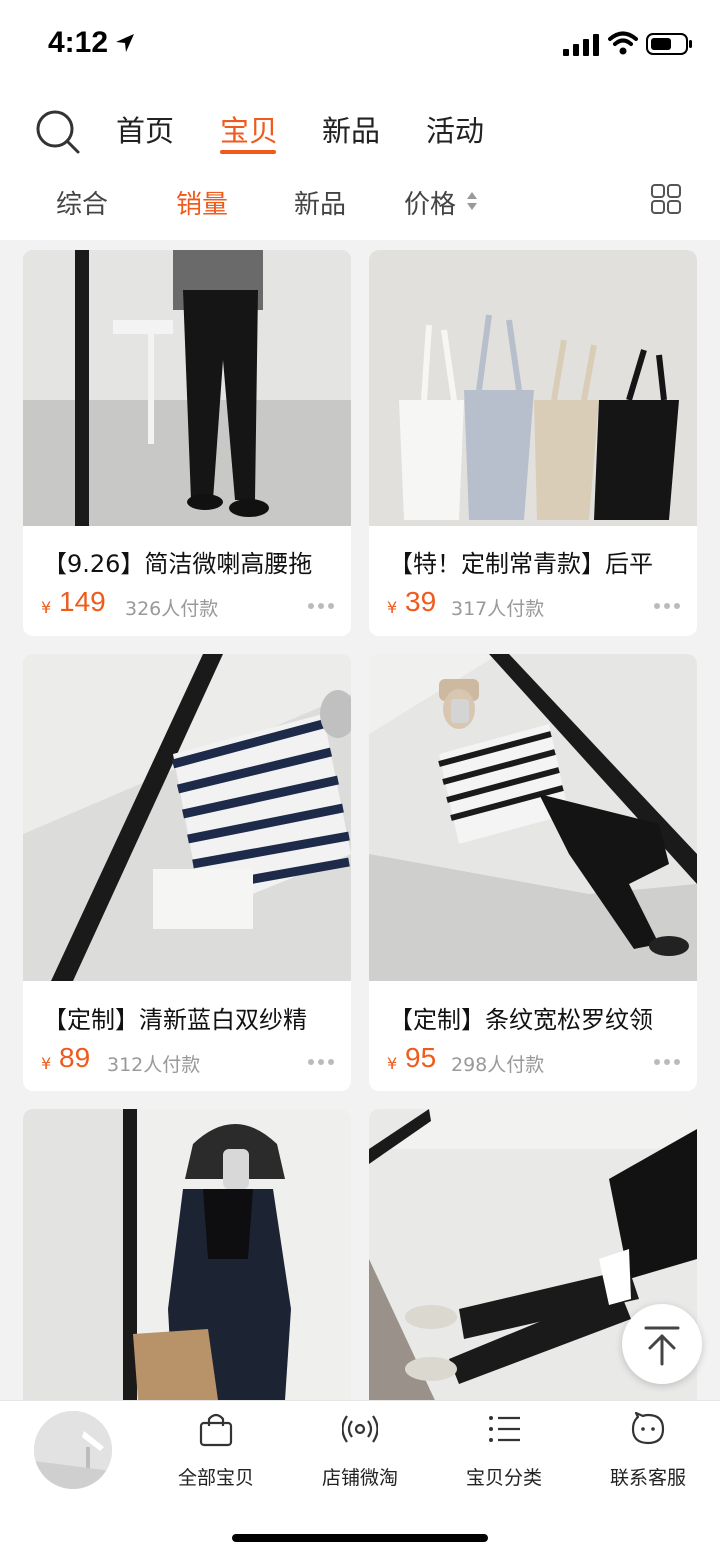 The width and height of the screenshot is (720, 1559). What do you see at coordinates (455, 129) in the screenshot?
I see `tab-events: 活动` at bounding box center [455, 129].